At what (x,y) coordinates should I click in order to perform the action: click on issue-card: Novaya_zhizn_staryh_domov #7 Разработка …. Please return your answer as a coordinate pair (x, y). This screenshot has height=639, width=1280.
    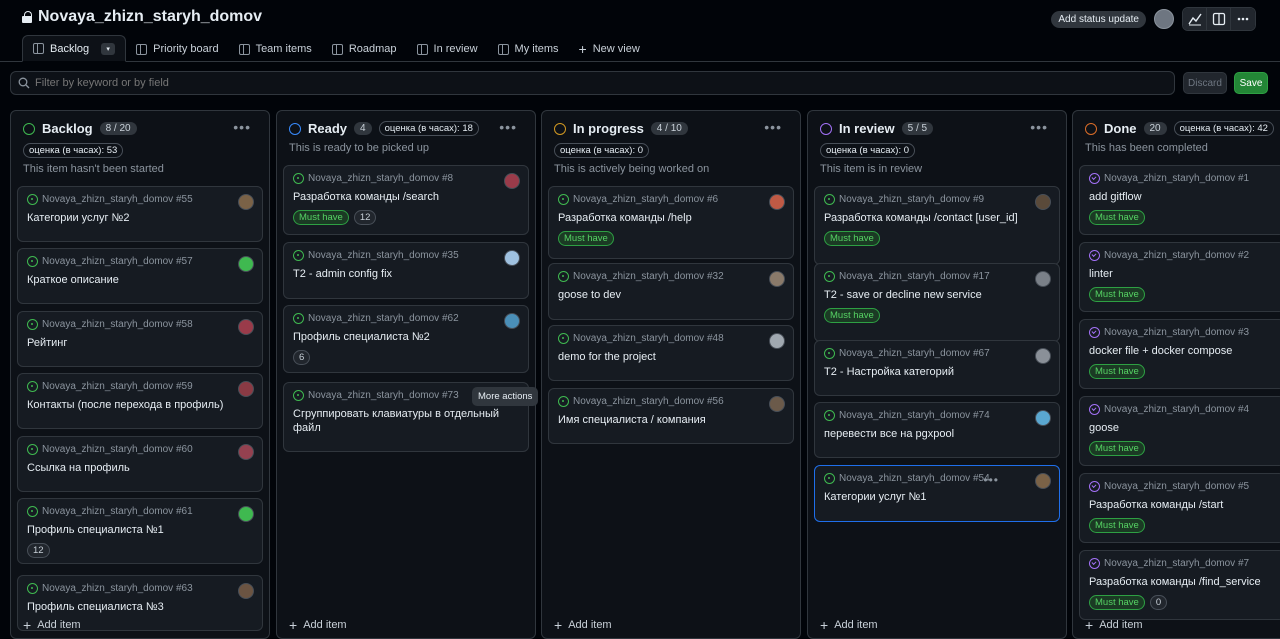
    Looking at the image, I should click on (1179, 585).